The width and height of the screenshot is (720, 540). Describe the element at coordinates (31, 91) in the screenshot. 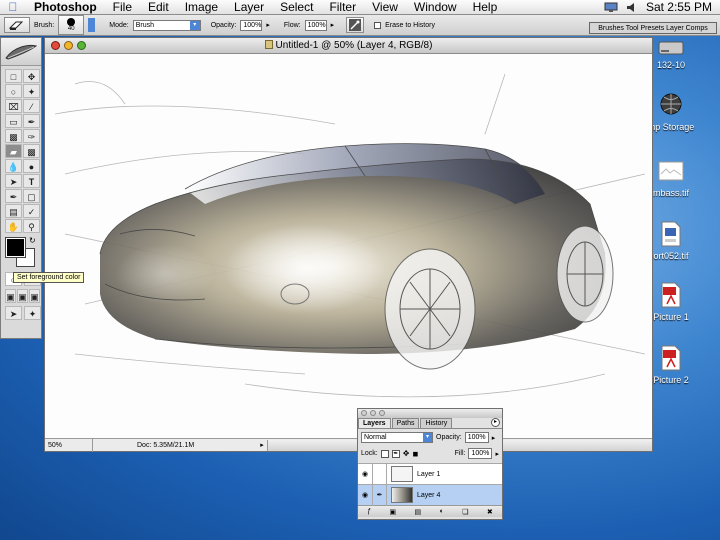

I see `magic-wand-tool-icon: ✦` at that location.